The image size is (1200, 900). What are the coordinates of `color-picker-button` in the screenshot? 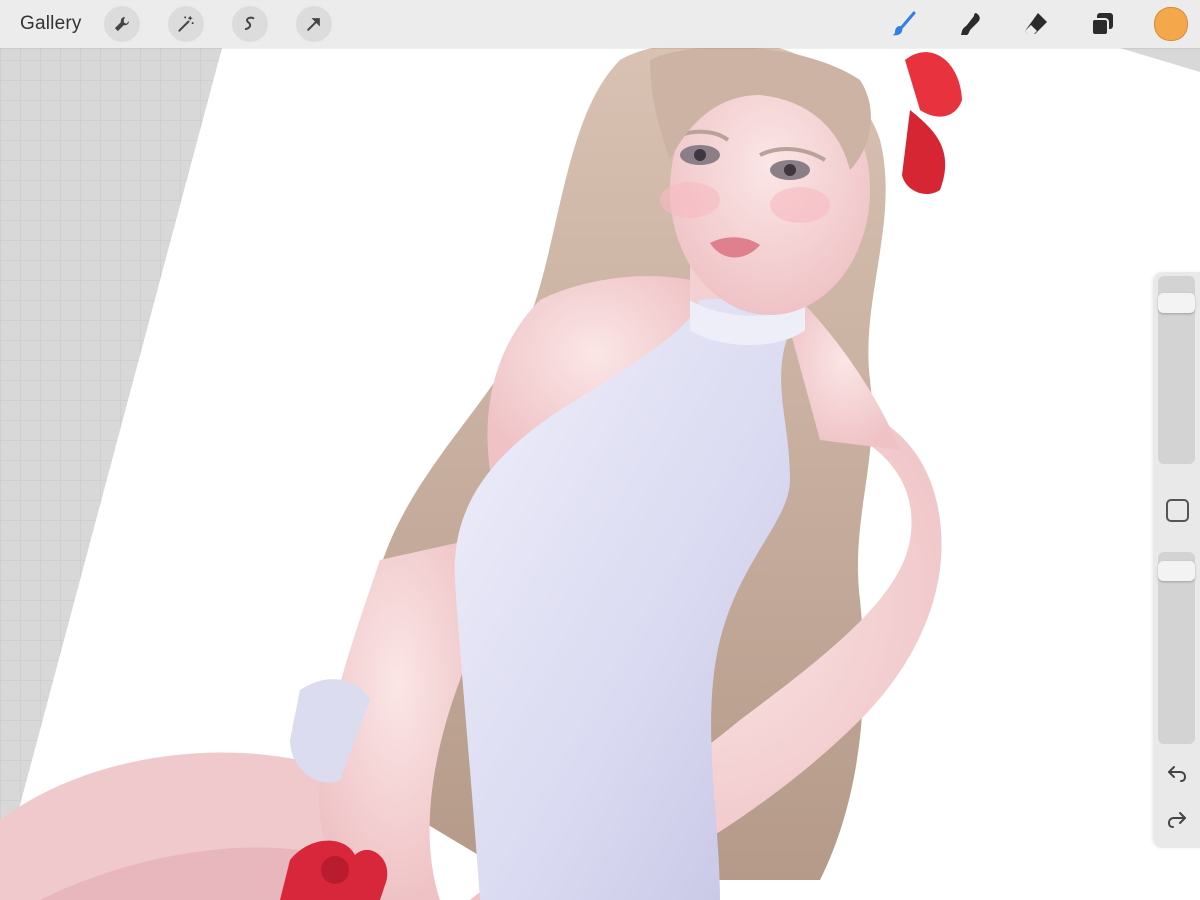 It's located at (1171, 24).